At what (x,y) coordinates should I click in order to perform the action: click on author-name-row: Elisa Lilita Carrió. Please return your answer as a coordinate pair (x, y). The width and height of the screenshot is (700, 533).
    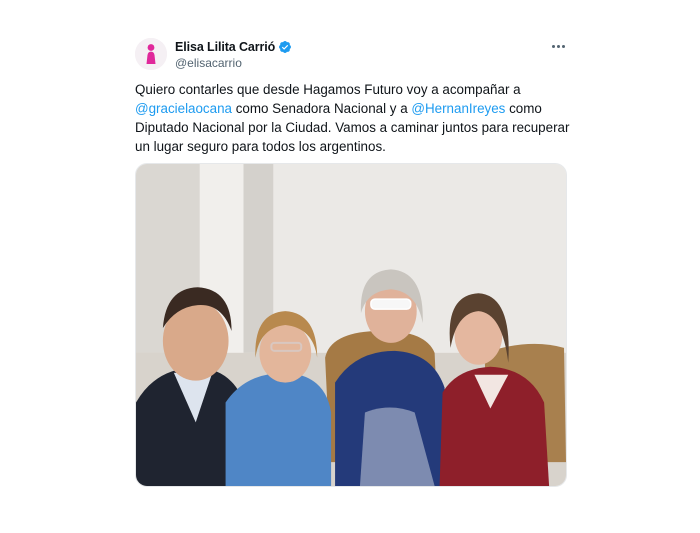
    Looking at the image, I should click on (233, 47).